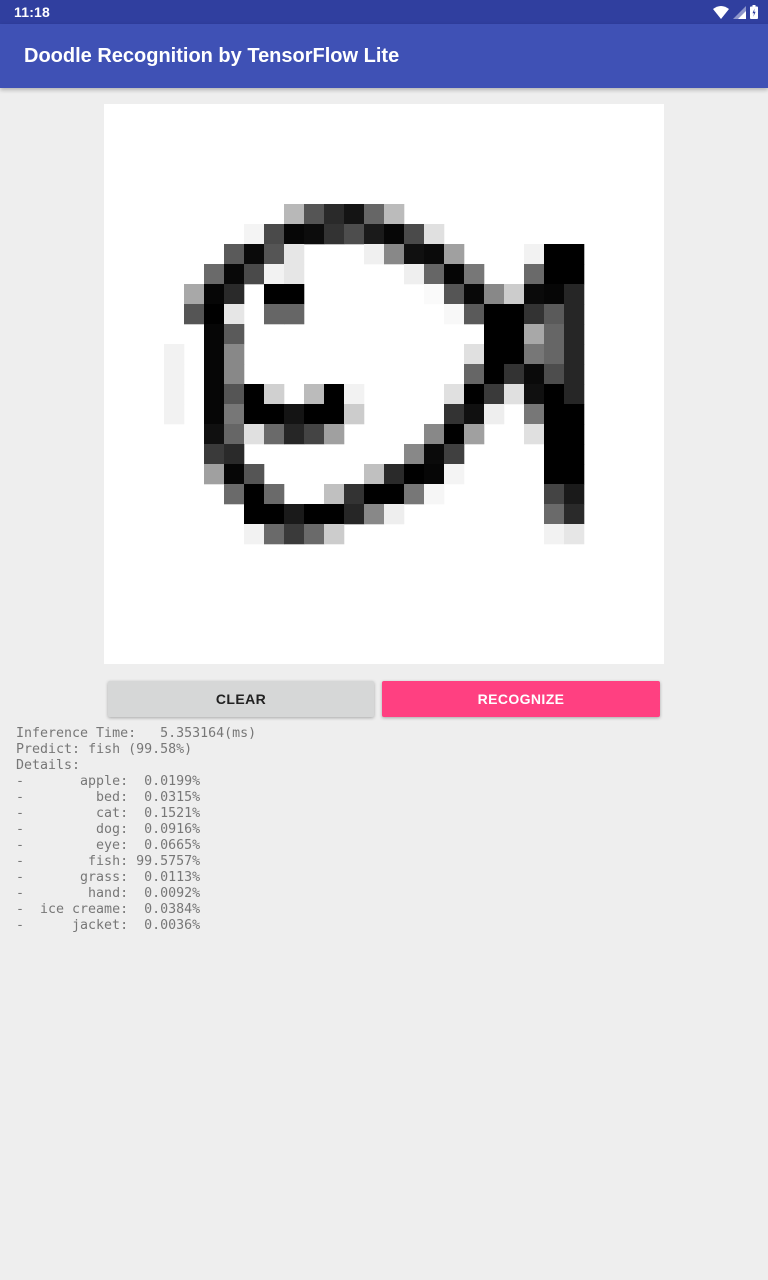 This screenshot has height=1280, width=768. I want to click on detail-label: hand, so click(104, 893).